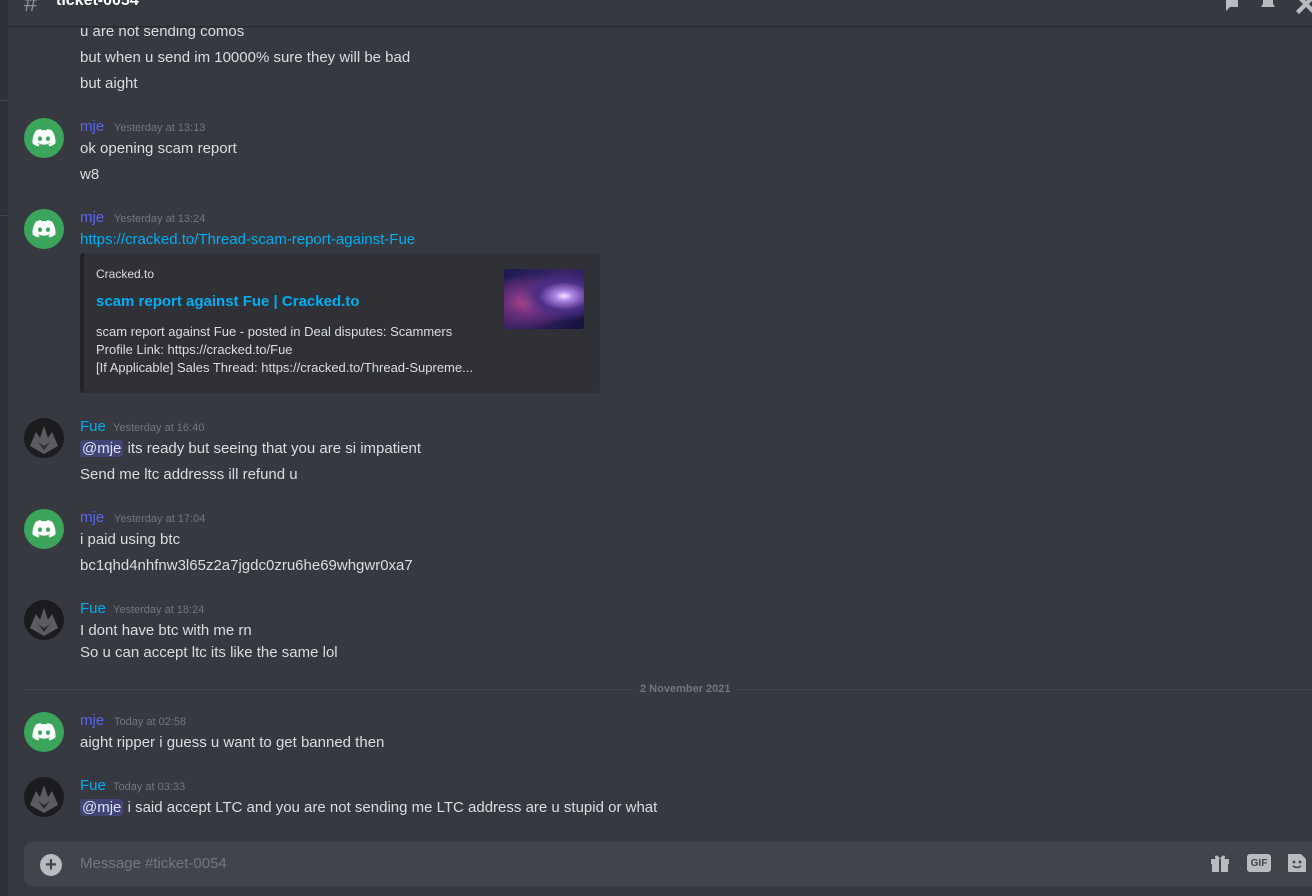  What do you see at coordinates (31, 8) in the screenshot?
I see `hash-icon: #` at bounding box center [31, 8].